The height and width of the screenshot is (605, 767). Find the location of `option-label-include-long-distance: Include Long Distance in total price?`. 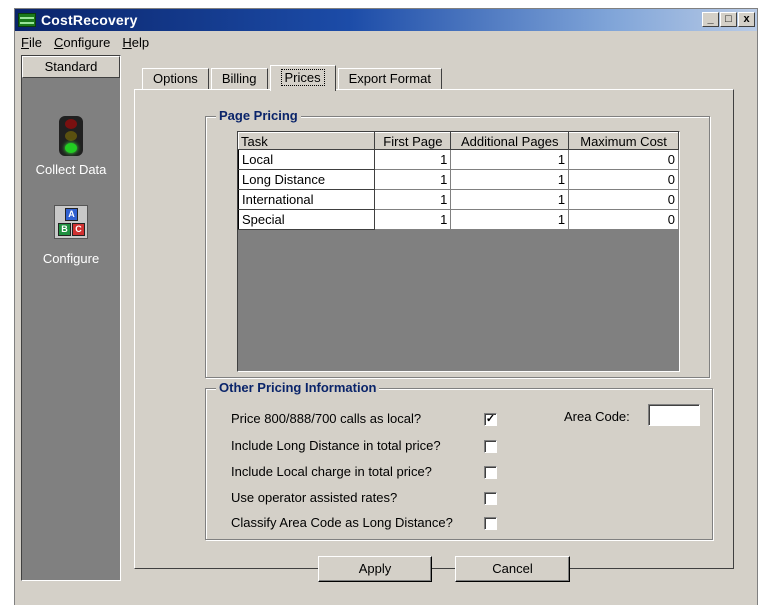

option-label-include-long-distance: Include Long Distance in total price? is located at coordinates (336, 445).